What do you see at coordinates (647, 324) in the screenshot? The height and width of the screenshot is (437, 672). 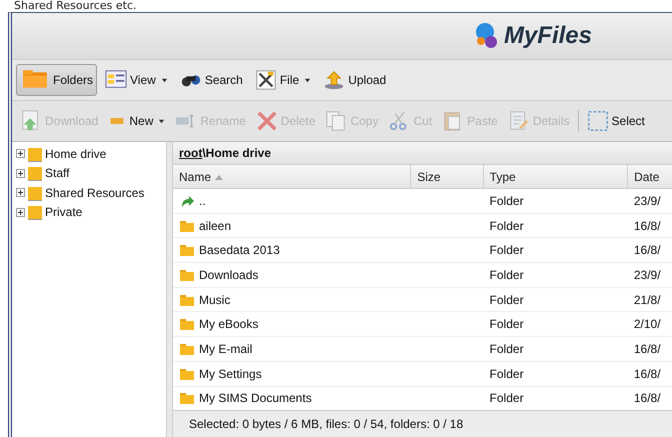 I see `file-date: 2/10/` at bounding box center [647, 324].